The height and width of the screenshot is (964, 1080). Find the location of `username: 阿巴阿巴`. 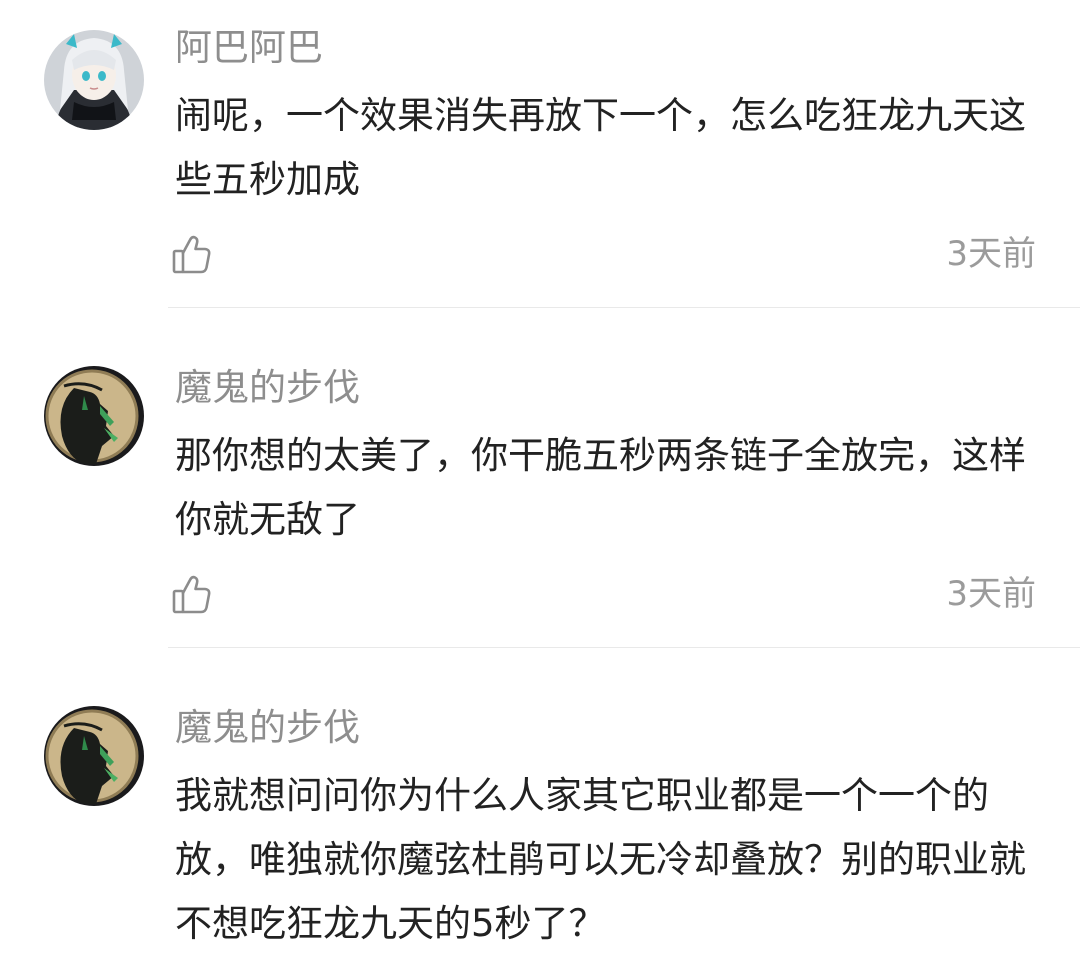

username: 阿巴阿巴 is located at coordinates (249, 48).